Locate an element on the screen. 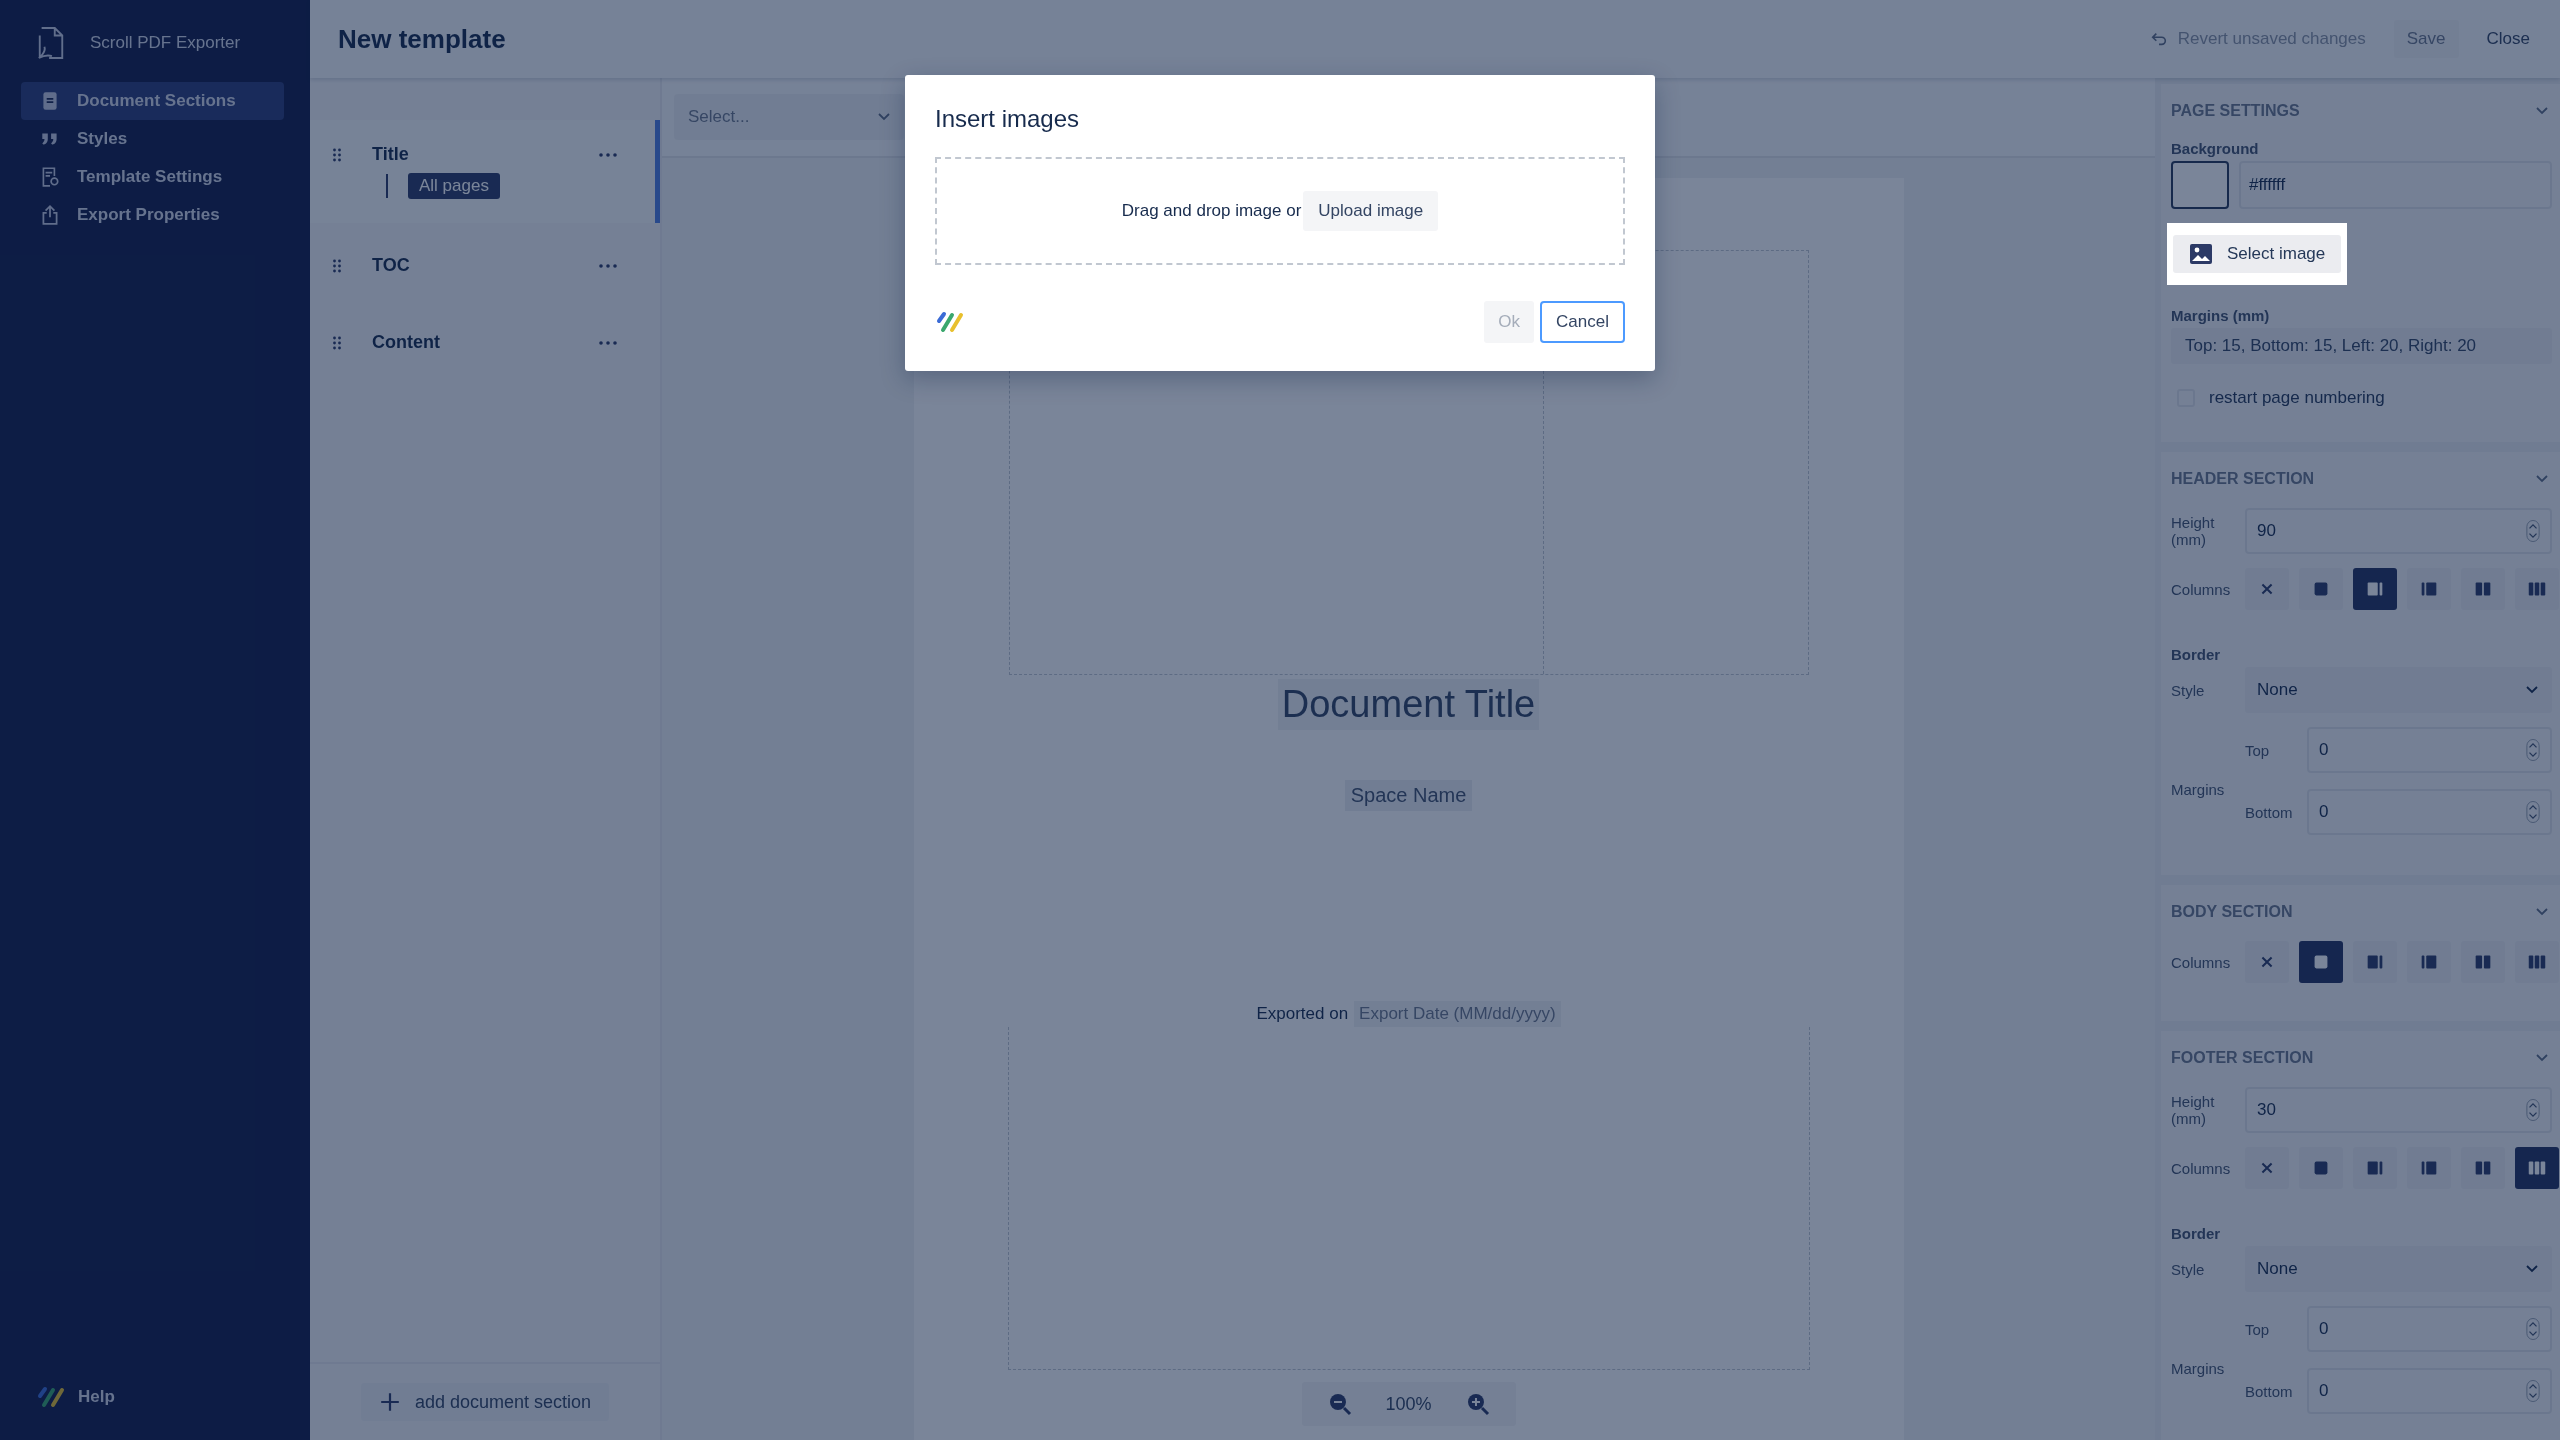  margins-field: Top: 15, Bottom: 15, Left: 20, Right: 20 is located at coordinates (2361, 346).